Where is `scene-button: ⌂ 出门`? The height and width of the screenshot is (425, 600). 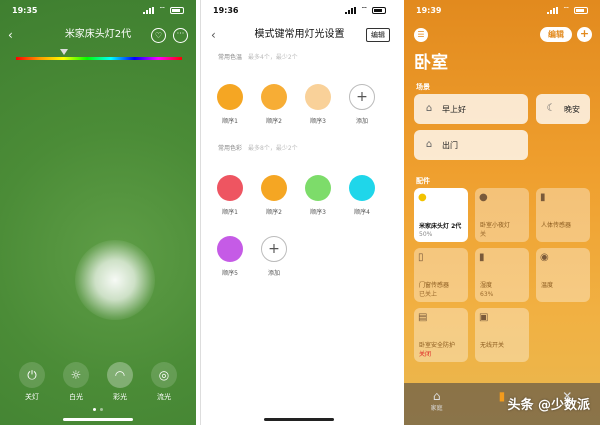 scene-button: ⌂ 出门 is located at coordinates (471, 145).